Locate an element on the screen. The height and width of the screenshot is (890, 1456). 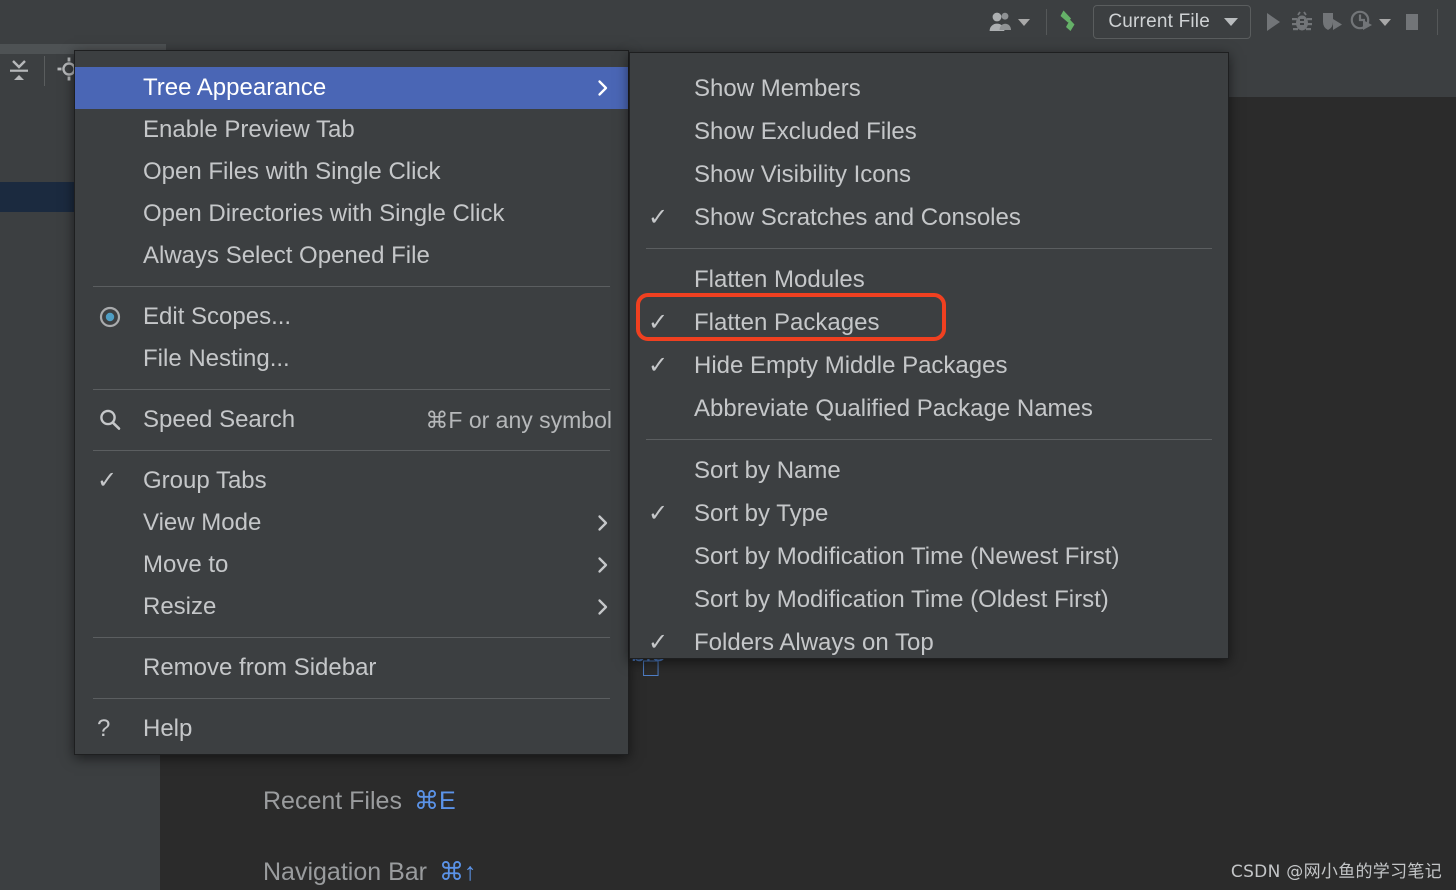
hint-navigation-bar-shortcut: ⌘↑ is located at coordinates (457, 872).